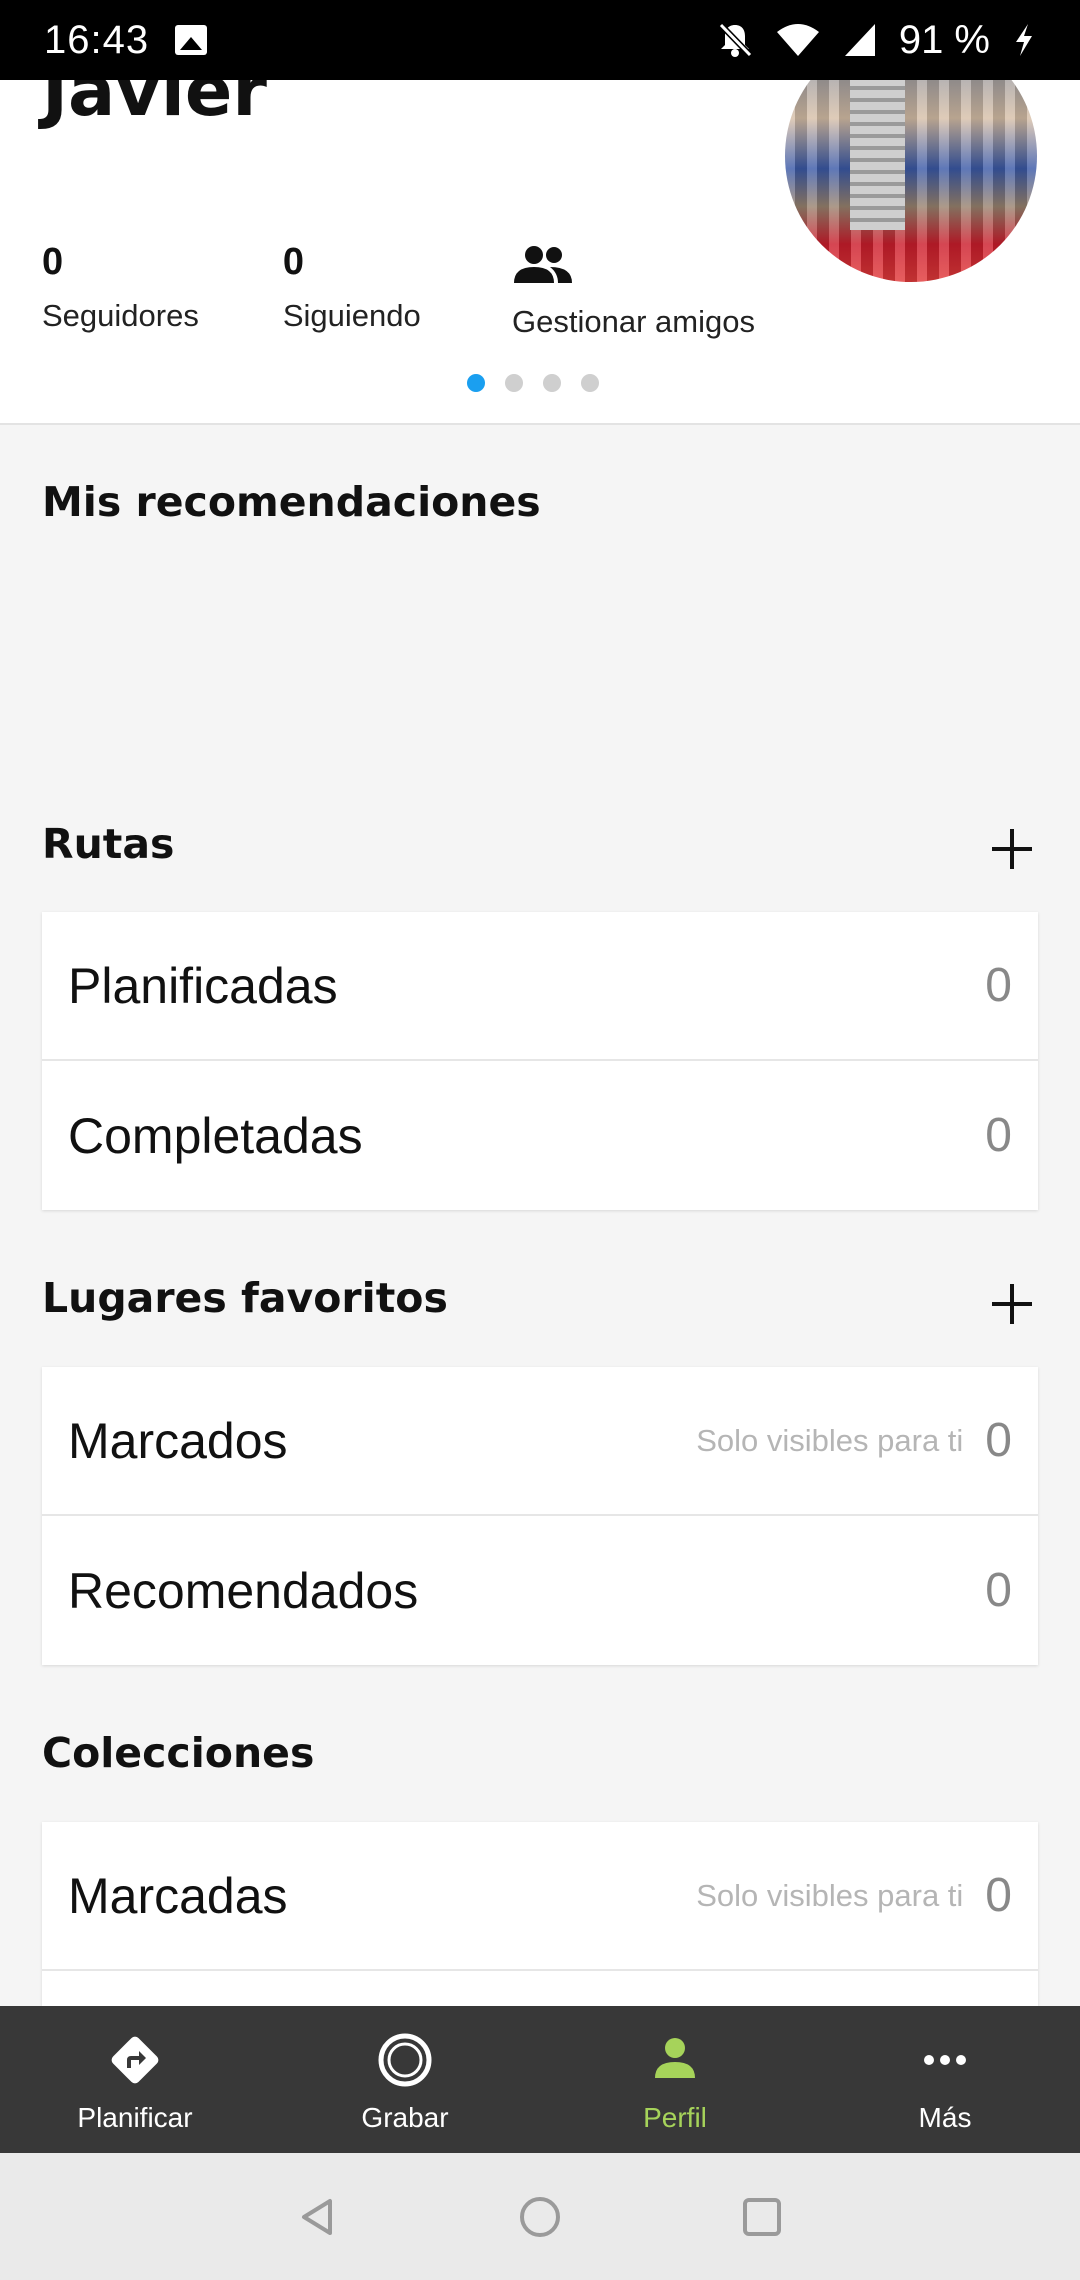  Describe the element at coordinates (1012, 1304) in the screenshot. I see `add-place-button` at that location.